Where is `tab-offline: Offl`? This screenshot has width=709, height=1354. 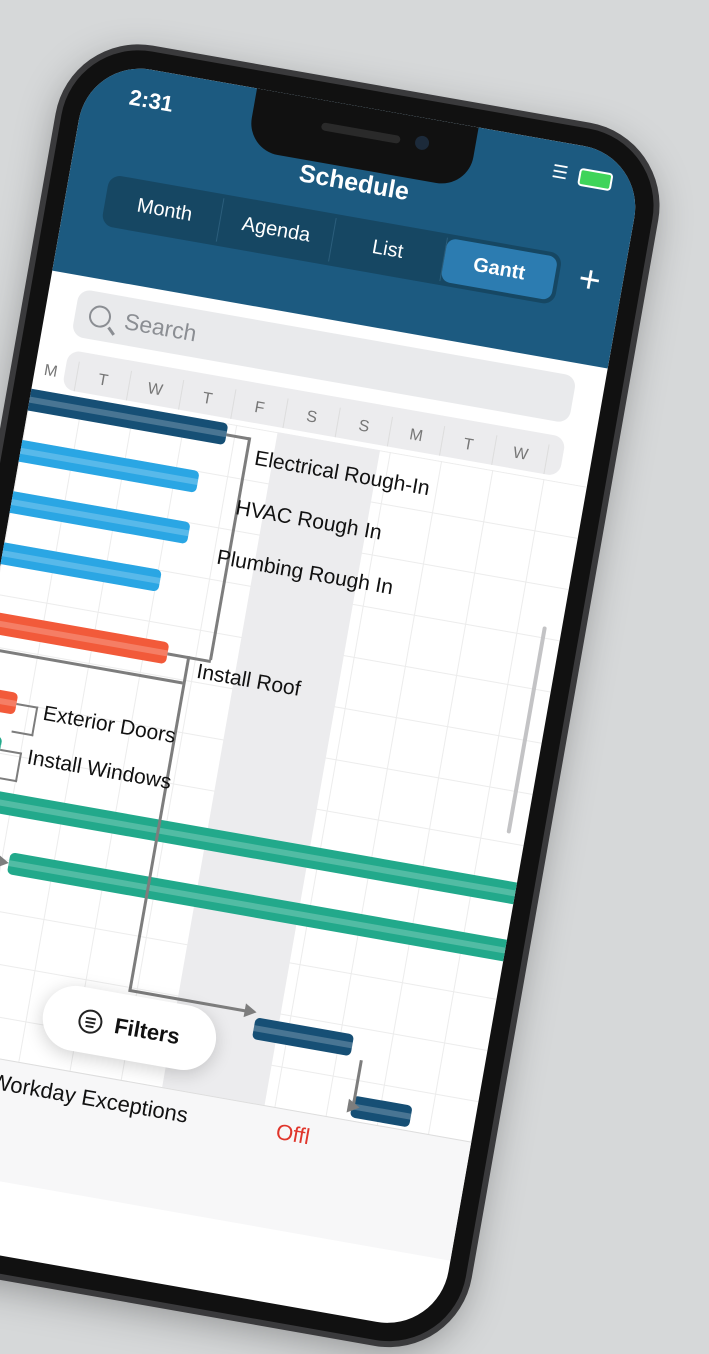
tab-offline: Offl is located at coordinates (293, 1134).